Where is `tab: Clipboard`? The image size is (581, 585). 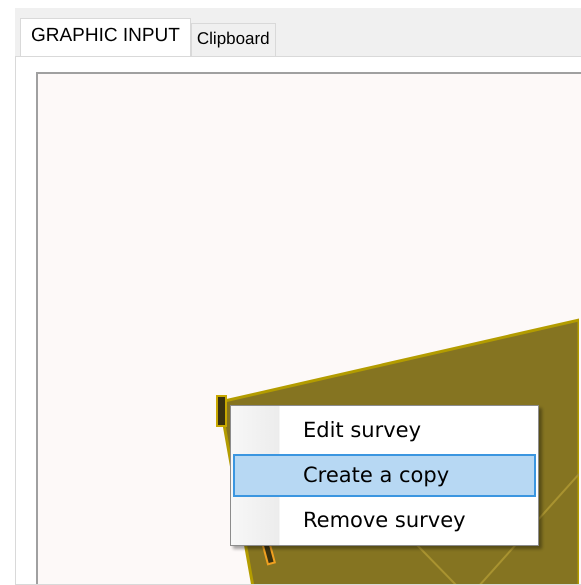 tab: Clipboard is located at coordinates (233, 39).